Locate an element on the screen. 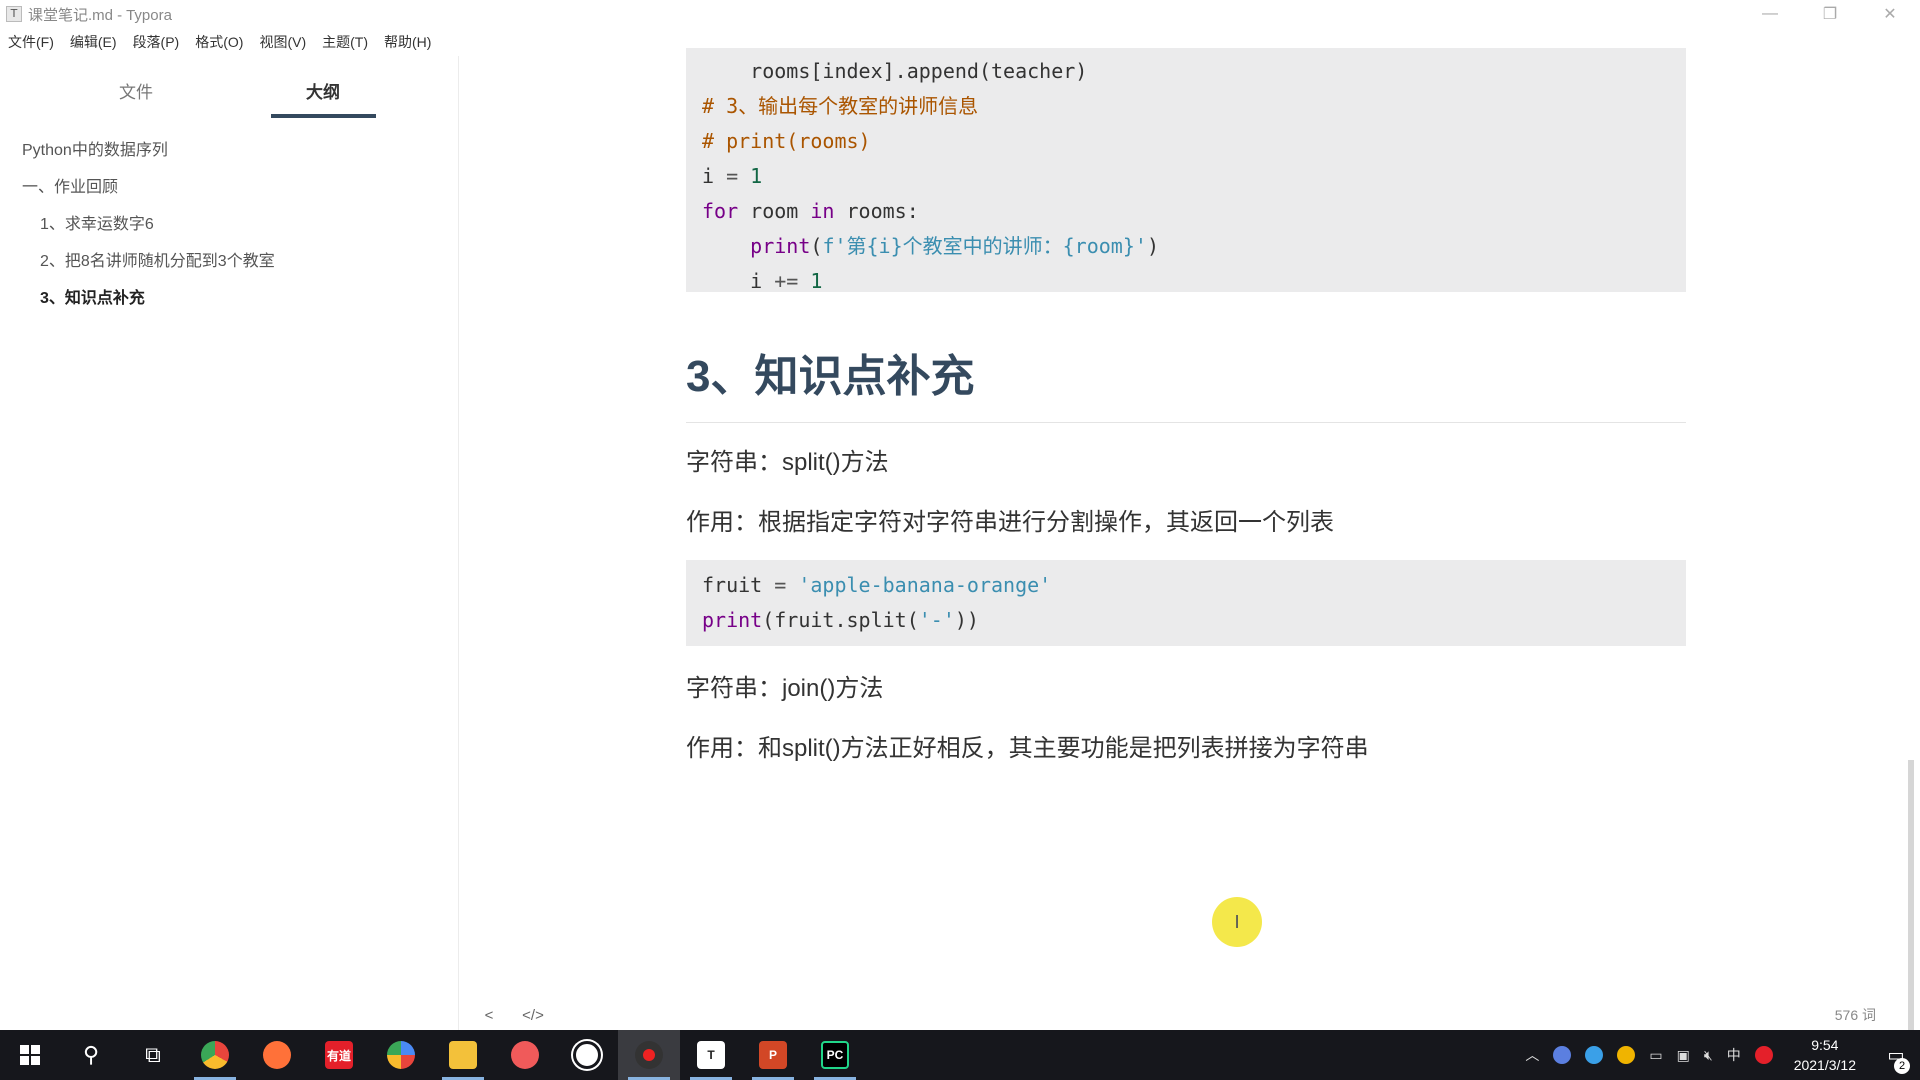 Image resolution: width=1920 pixels, height=1080 pixels. menu-theme: 主题(T) is located at coordinates (345, 42).